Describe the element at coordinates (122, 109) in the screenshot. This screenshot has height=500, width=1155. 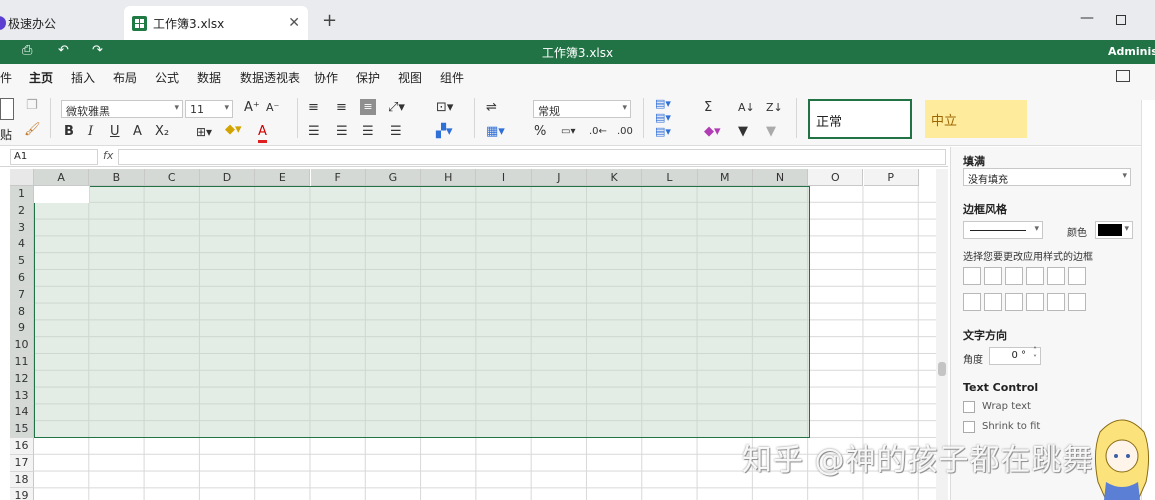
I see `font-name-select: 微软雅黑 ▾` at that location.